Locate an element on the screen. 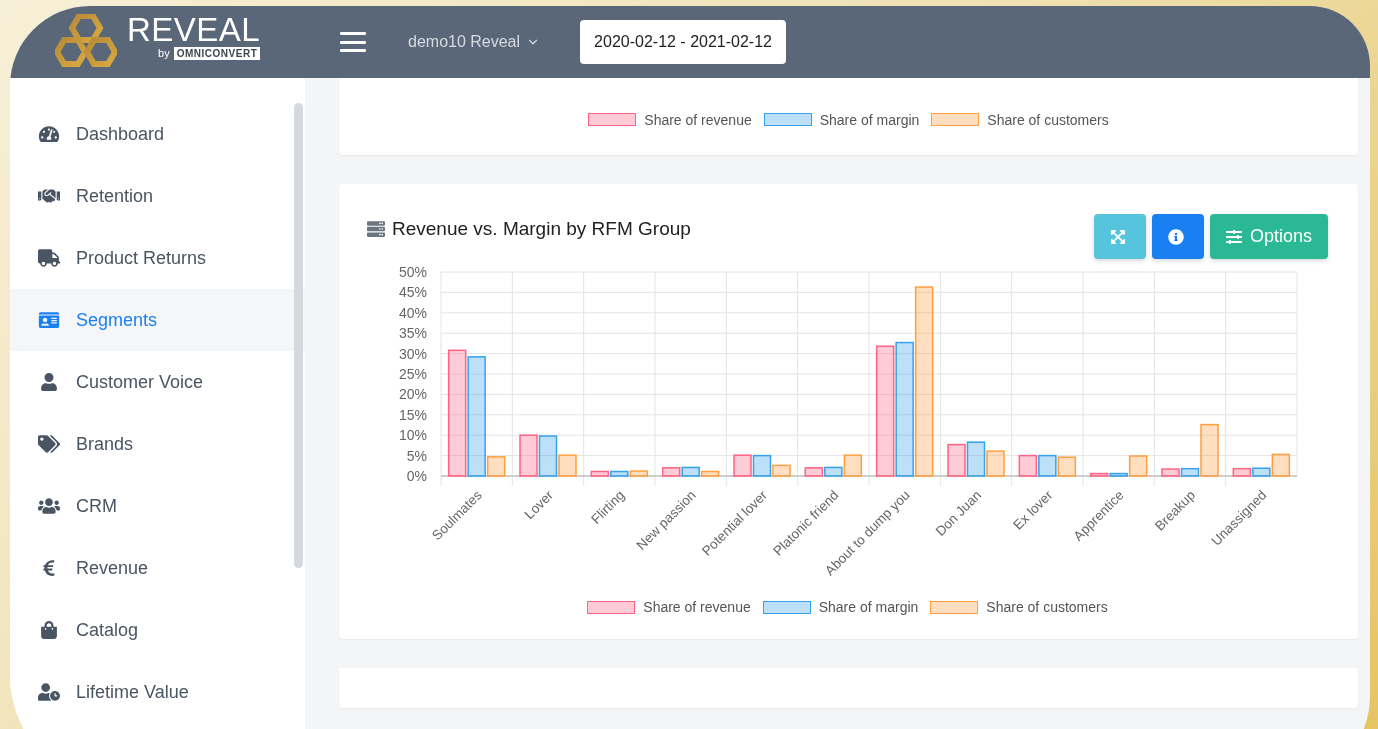  sidebar-item: Customer Voice is located at coordinates (157, 382).